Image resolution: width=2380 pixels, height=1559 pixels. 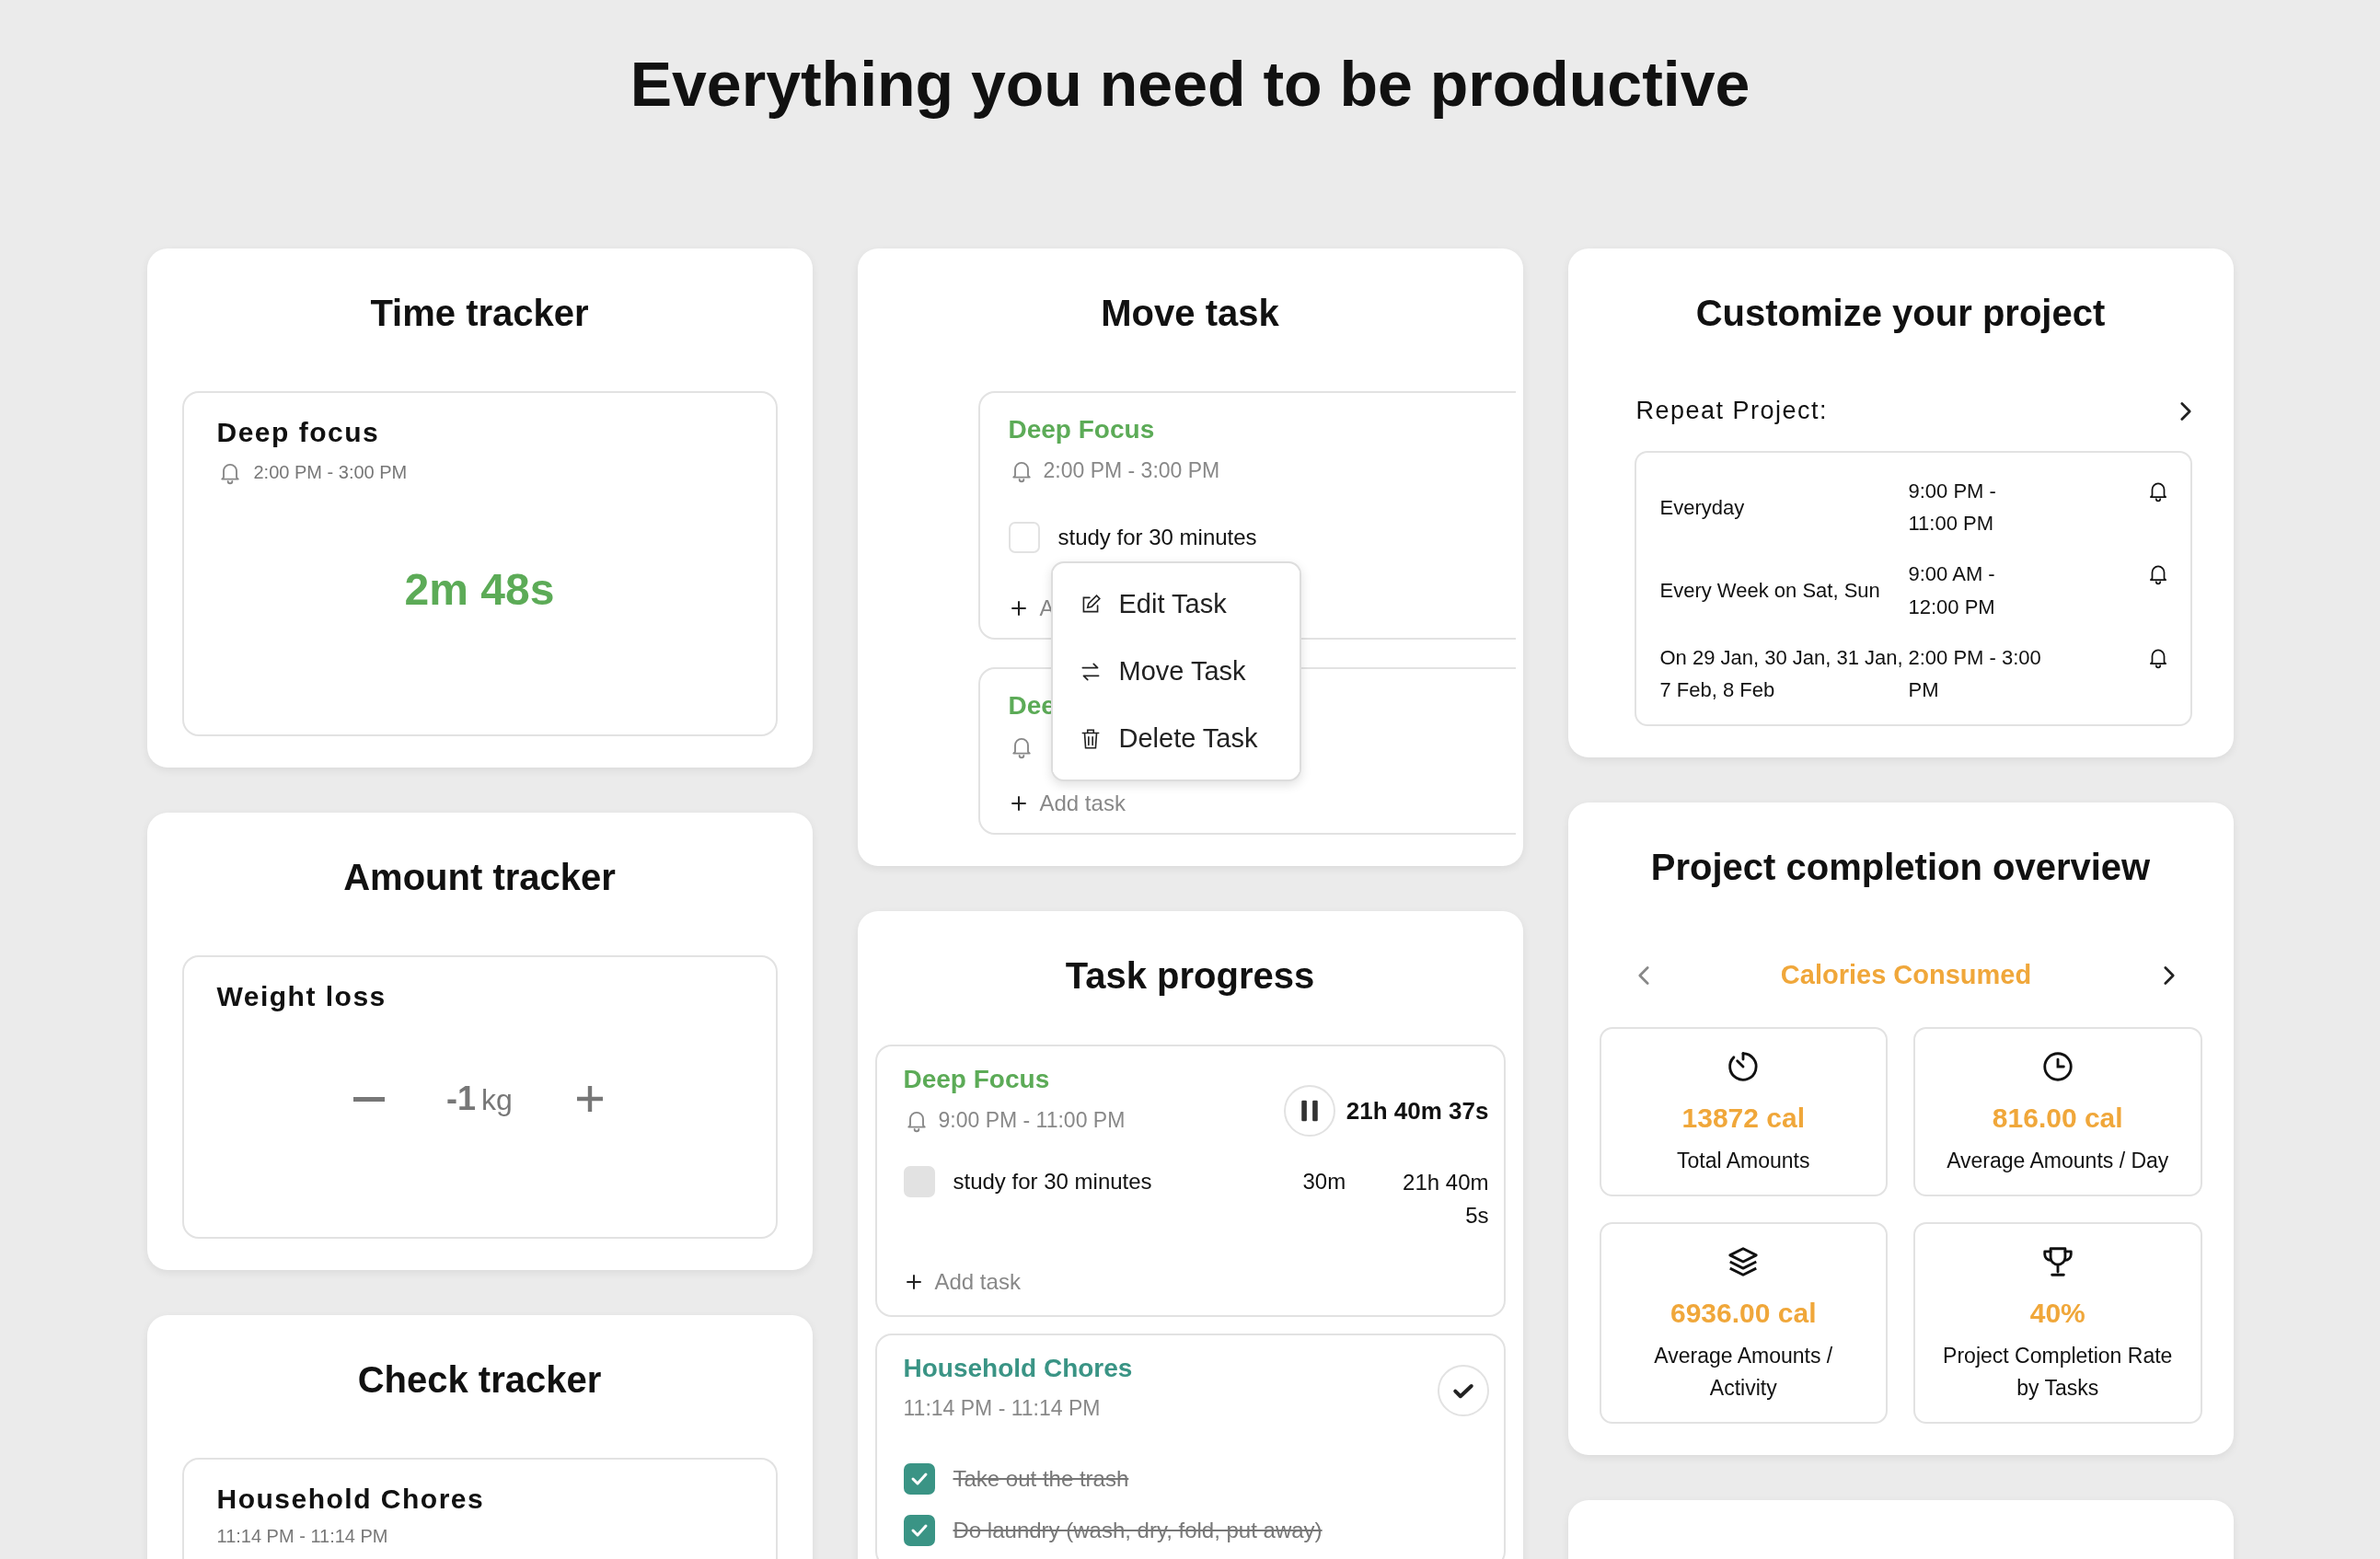 I want to click on task-time: 9:00 PM - 11:00 PM, so click(x=1032, y=1120).